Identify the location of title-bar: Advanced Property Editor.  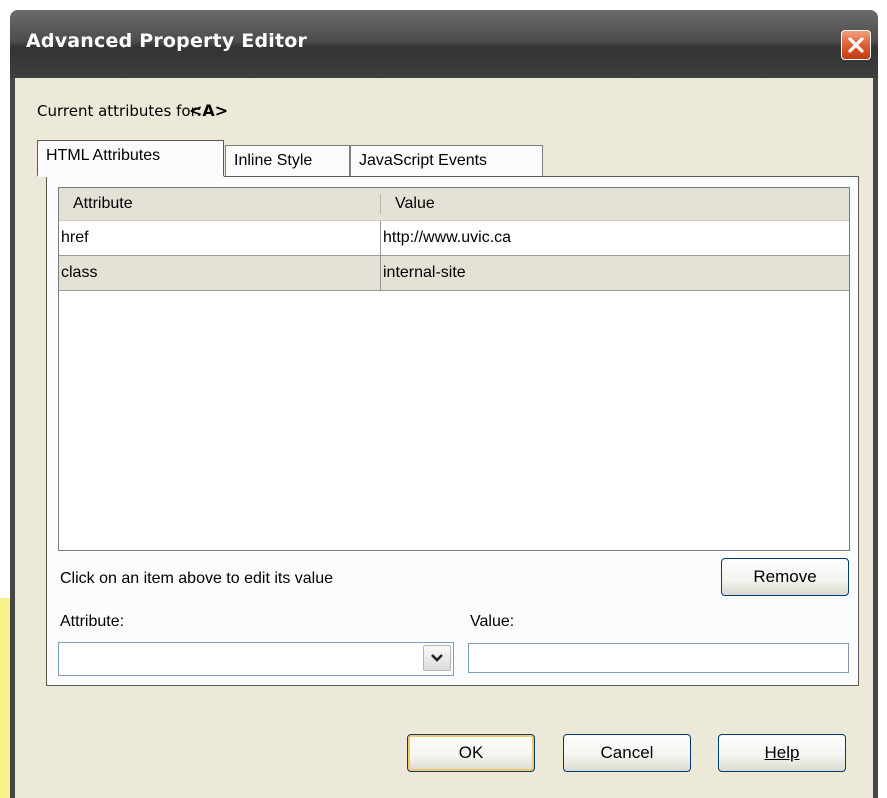
(444, 44).